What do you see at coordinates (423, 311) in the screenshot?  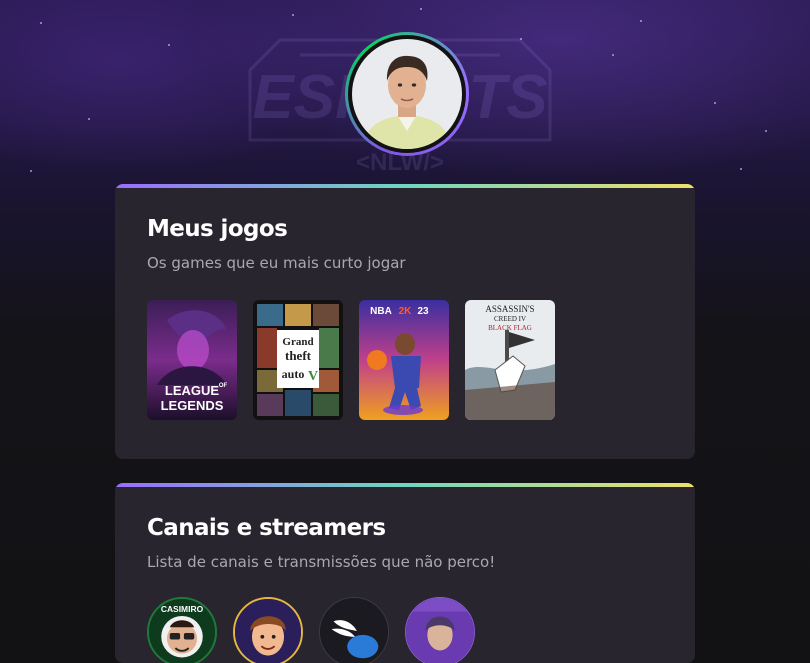 I see `svg-text: 23` at bounding box center [423, 311].